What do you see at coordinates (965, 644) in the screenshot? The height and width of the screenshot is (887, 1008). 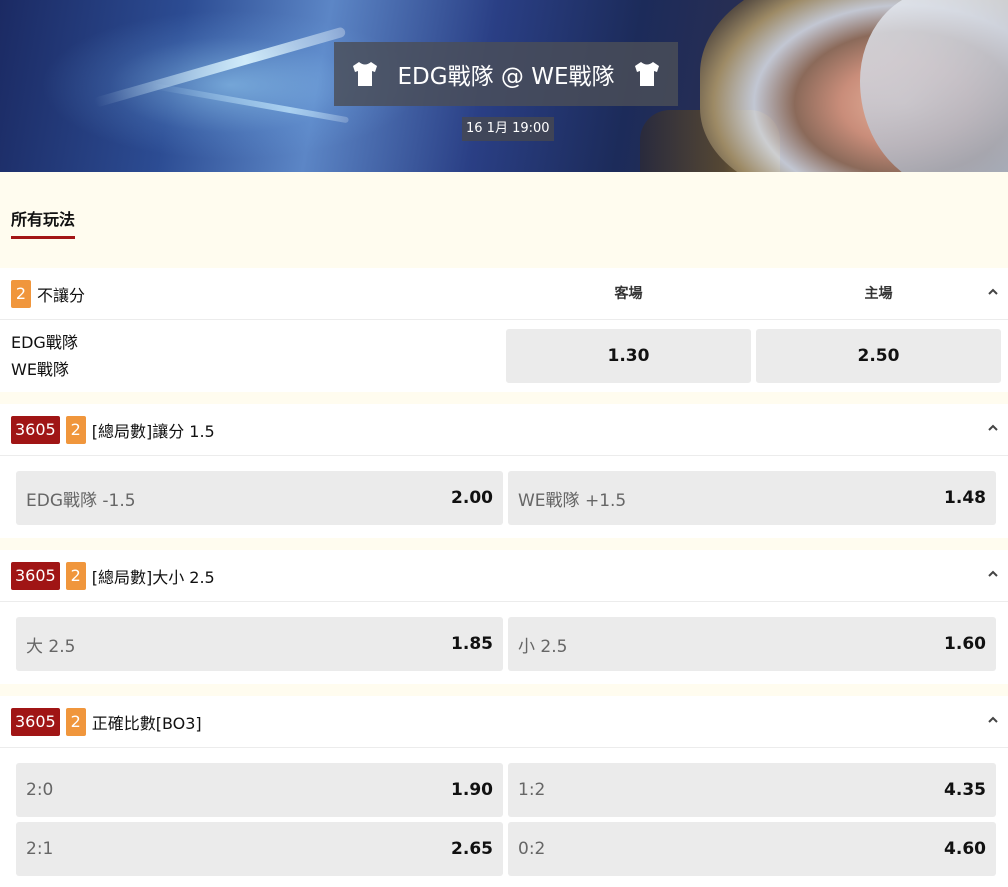 I see `odds-value: 1.60` at bounding box center [965, 644].